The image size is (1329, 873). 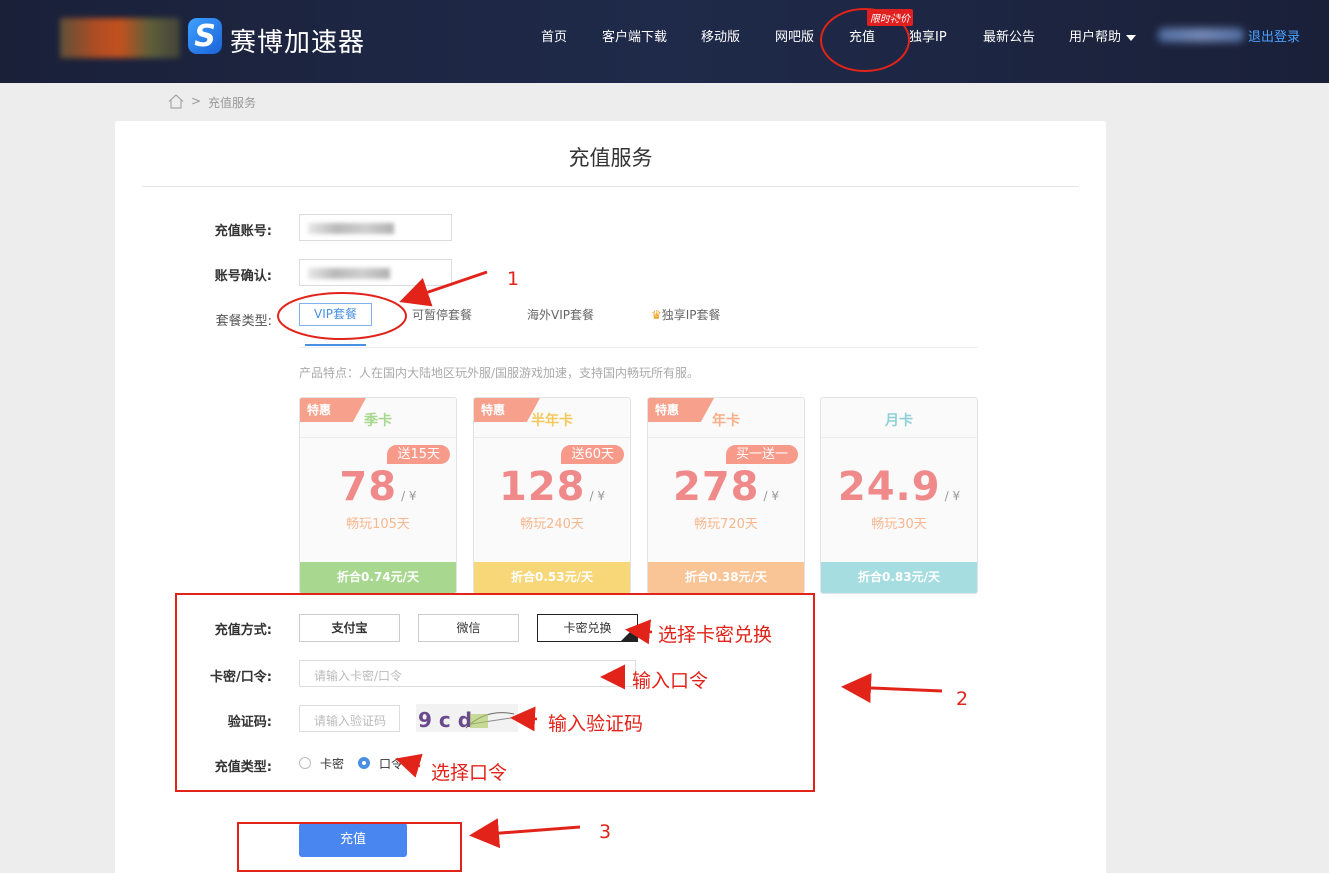 What do you see at coordinates (928, 35) in the screenshot?
I see `nav-dedicated-ip: 独享IP` at bounding box center [928, 35].